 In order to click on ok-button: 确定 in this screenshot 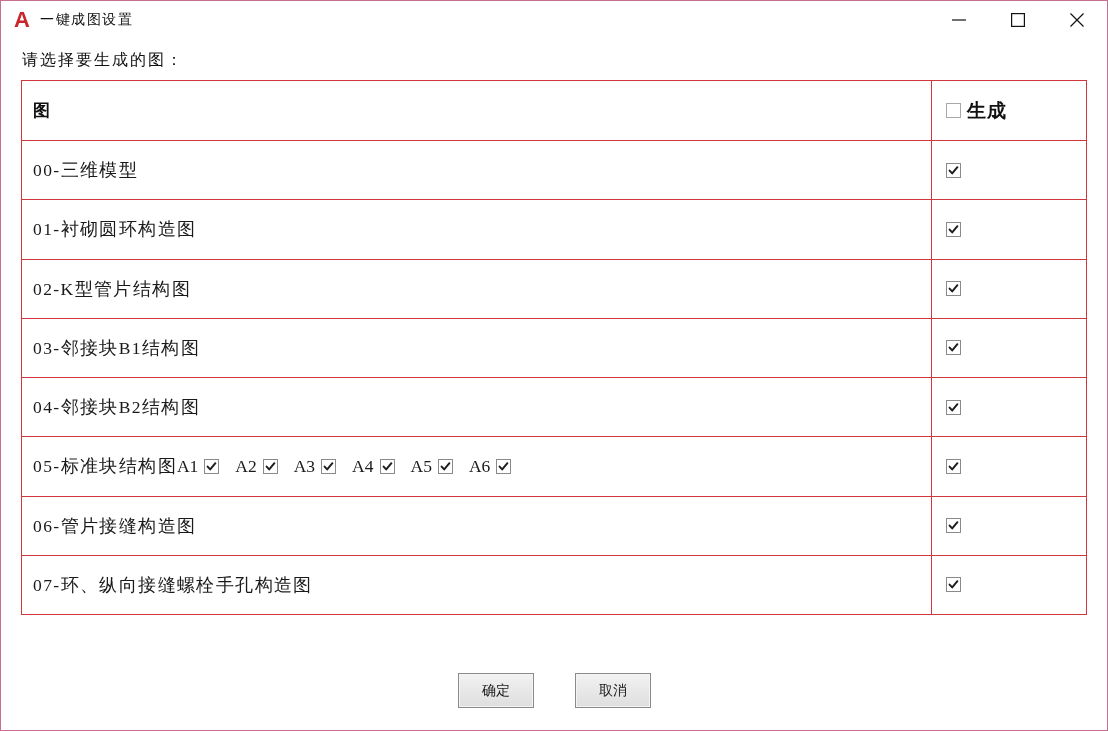, I will do `click(495, 690)`.